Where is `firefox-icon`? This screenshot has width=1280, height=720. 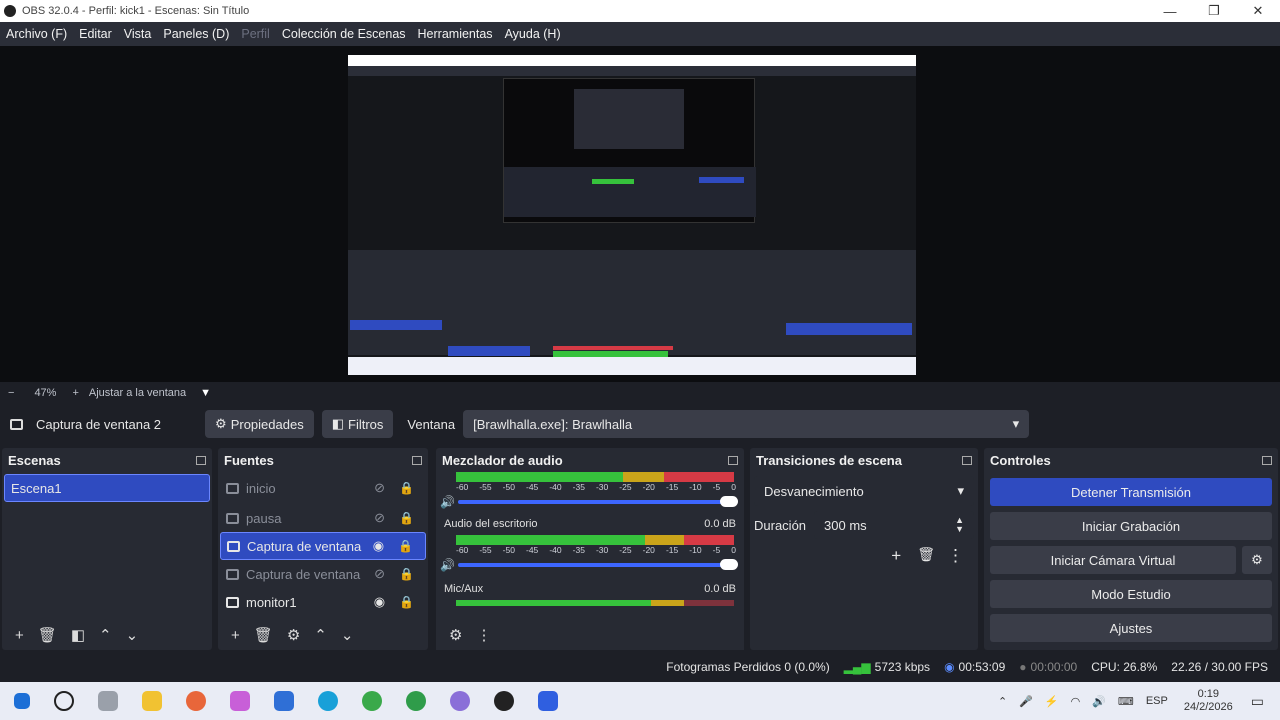
firefox-icon is located at coordinates (196, 701).